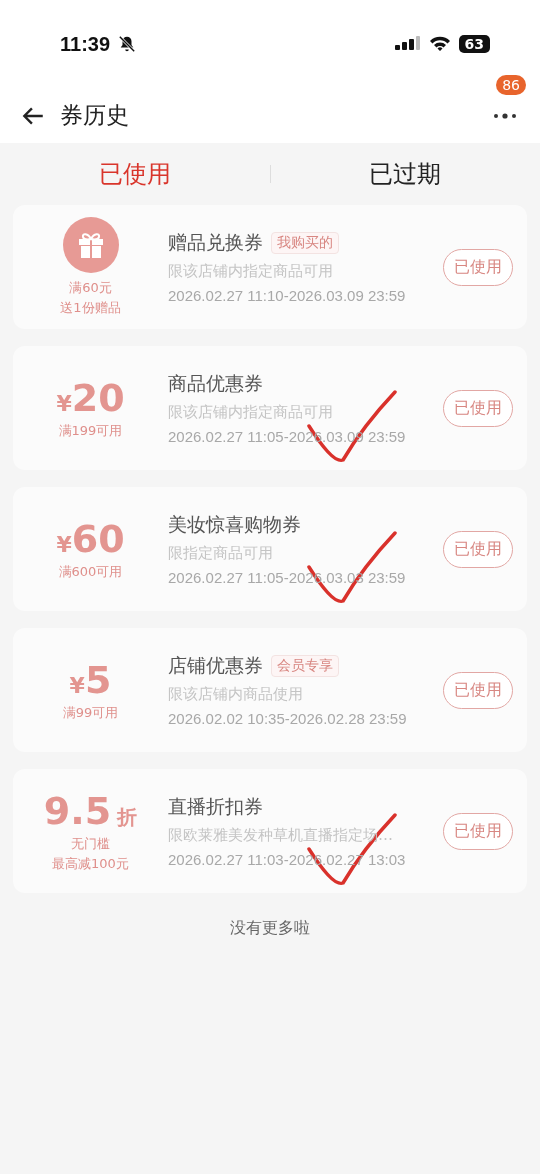 The width and height of the screenshot is (540, 1174). Describe the element at coordinates (505, 115) in the screenshot. I see `more-icon` at that location.